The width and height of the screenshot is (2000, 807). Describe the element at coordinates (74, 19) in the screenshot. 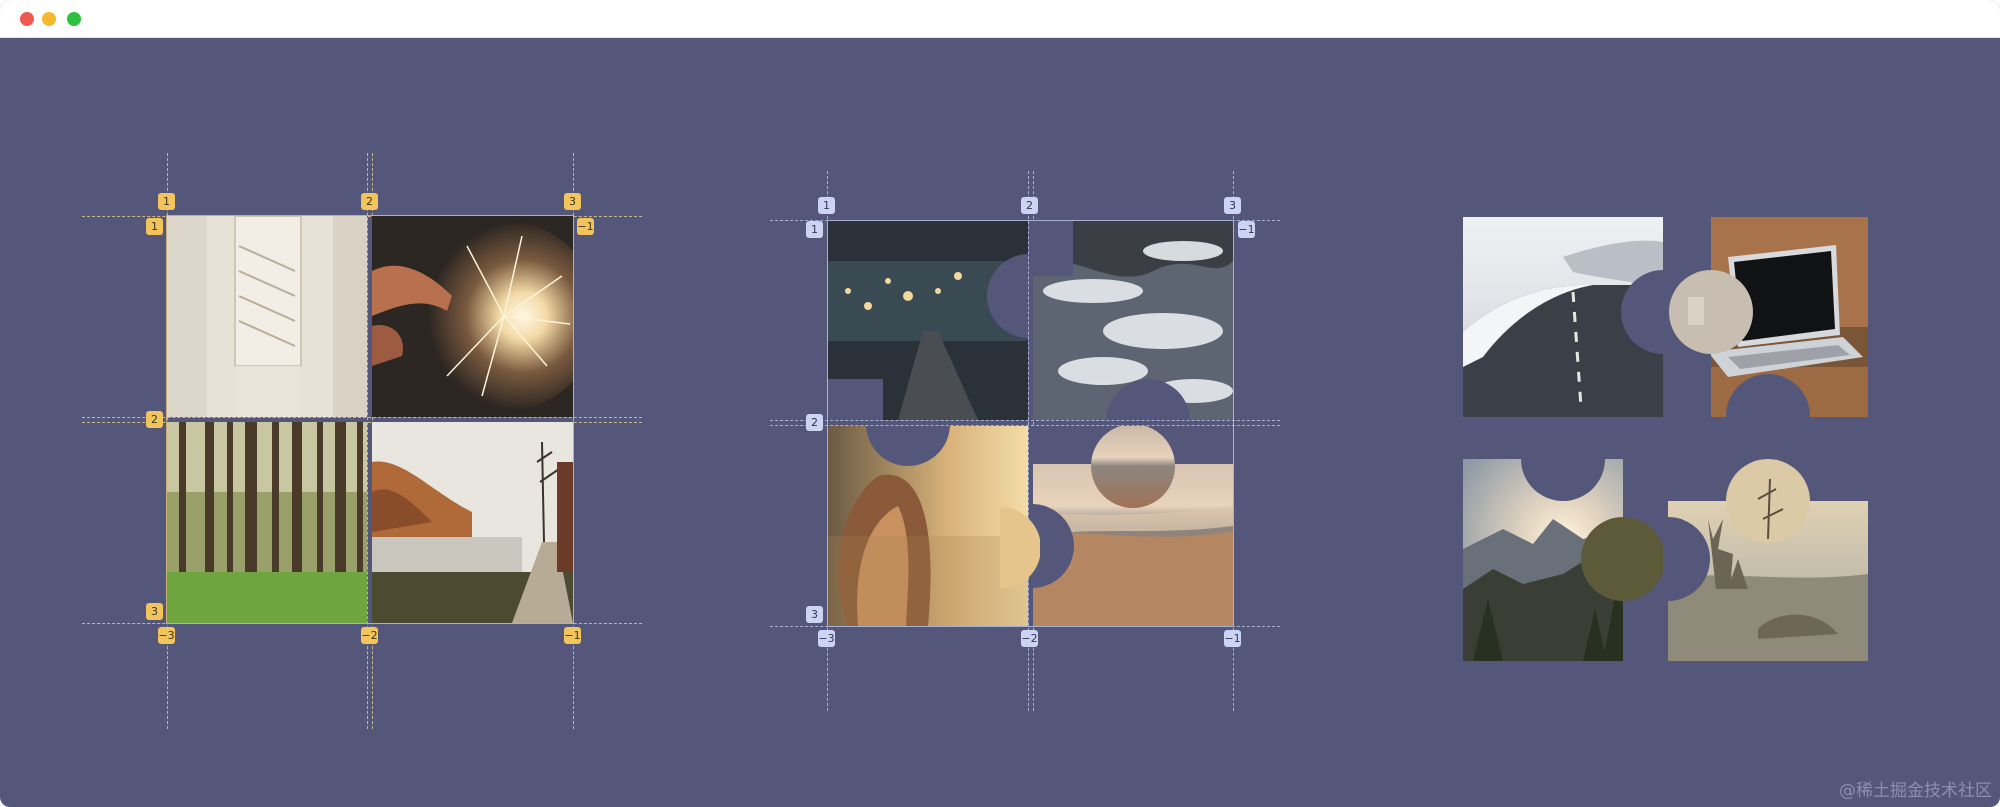

I see `zoom-dot` at that location.